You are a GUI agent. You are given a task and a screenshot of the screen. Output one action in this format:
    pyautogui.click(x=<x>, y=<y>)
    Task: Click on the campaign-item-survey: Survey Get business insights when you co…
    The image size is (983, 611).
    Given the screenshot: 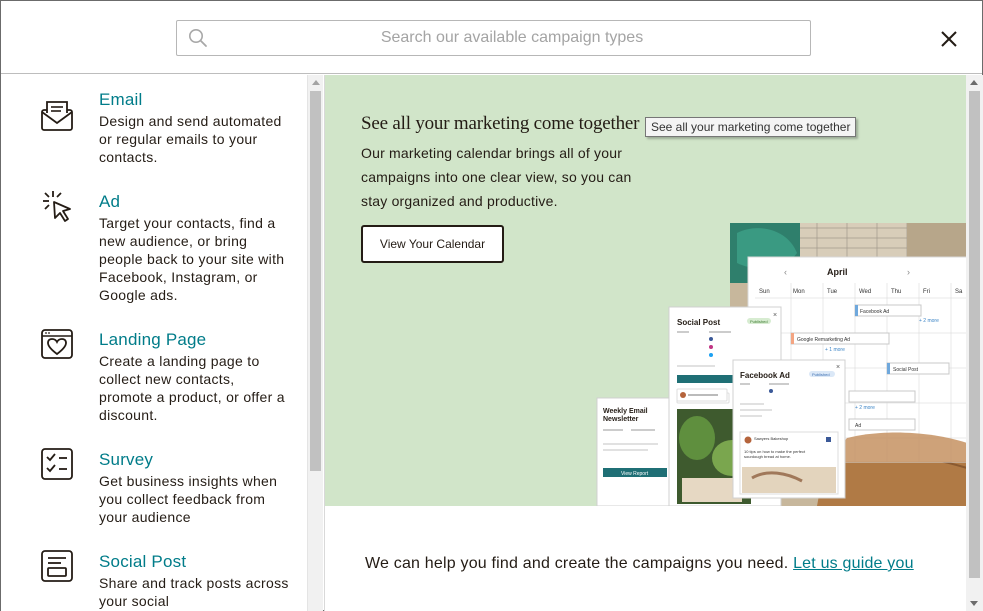 What is the action you would take?
    pyautogui.click(x=151, y=494)
    